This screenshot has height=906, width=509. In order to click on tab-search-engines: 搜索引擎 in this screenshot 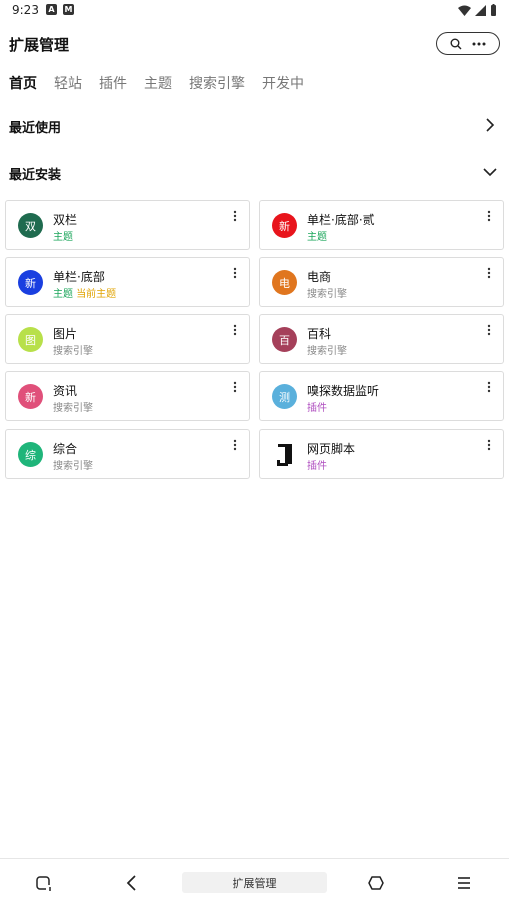, I will do `click(217, 83)`.